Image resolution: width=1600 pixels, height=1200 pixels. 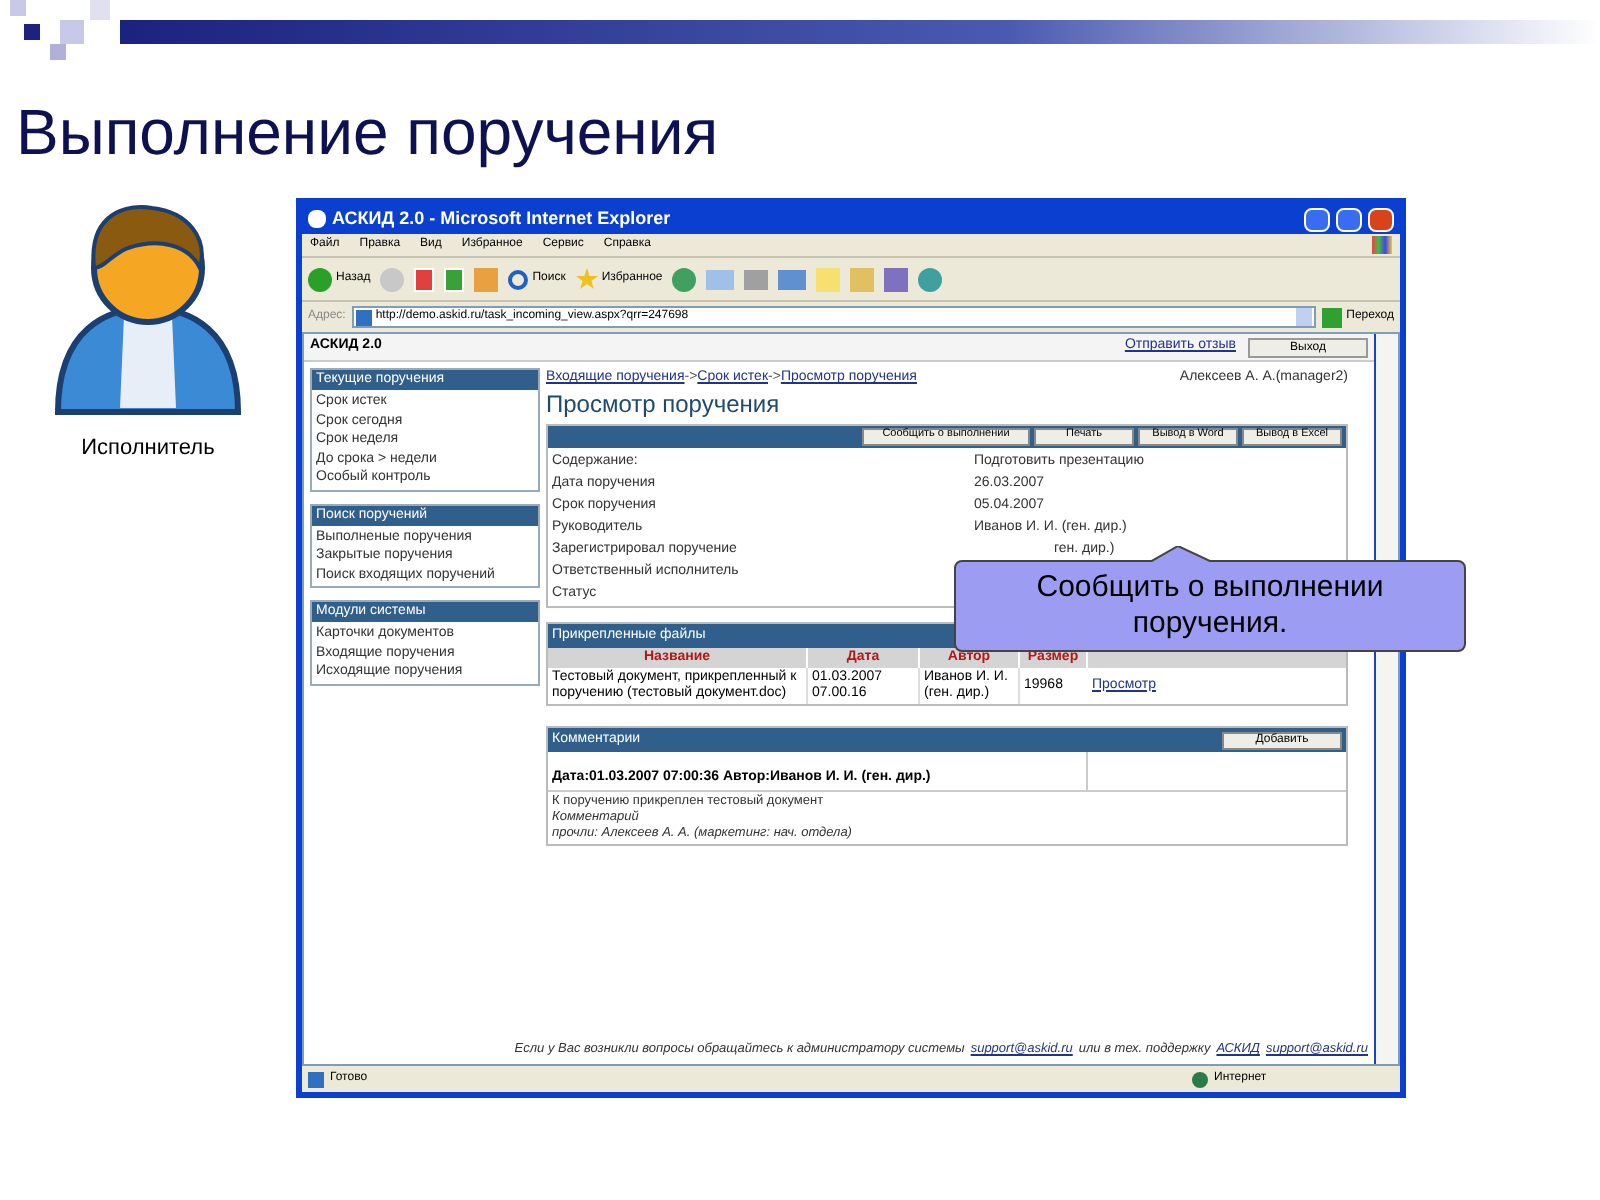 I want to click on page-heading: Просмотр поручения, so click(x=664, y=403).